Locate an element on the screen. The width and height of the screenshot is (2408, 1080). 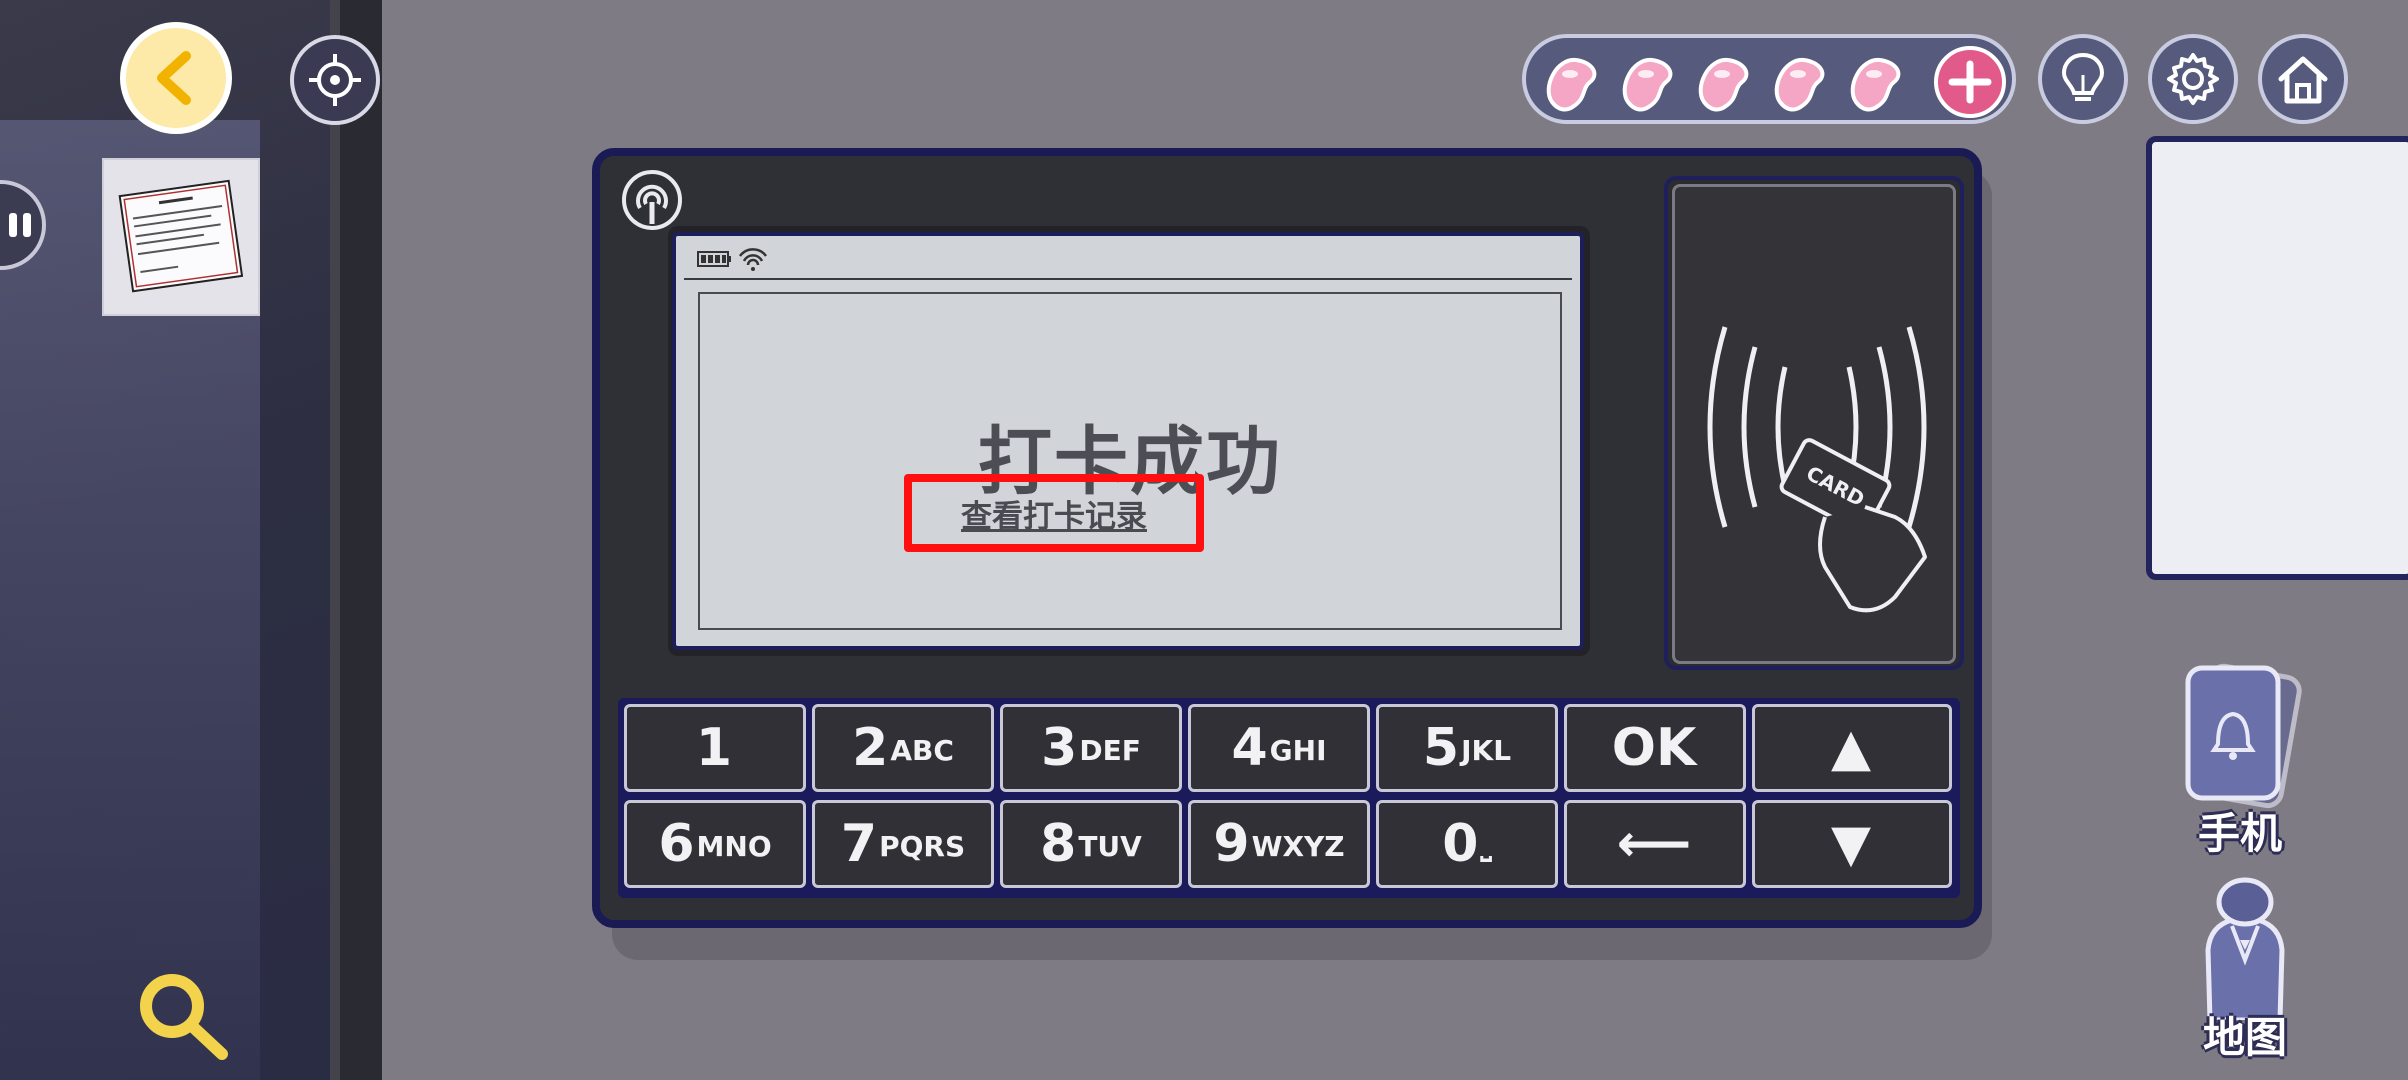
settings-button is located at coordinates (2193, 79).